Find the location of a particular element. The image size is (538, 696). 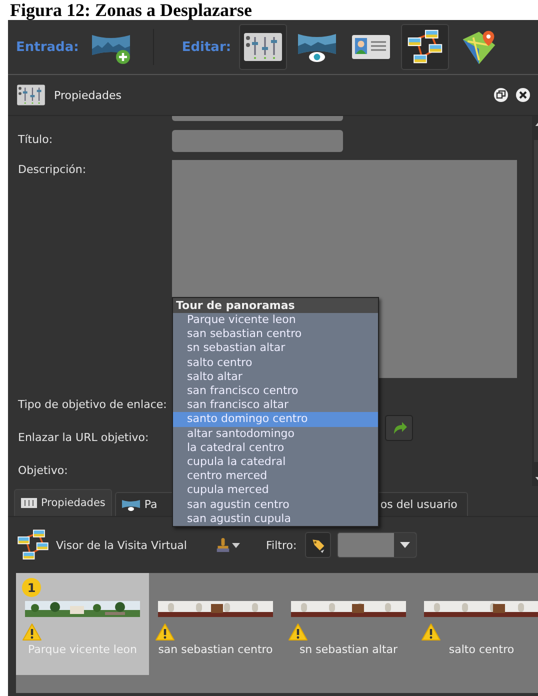

field-label: Descripción: is located at coordinates (53, 169).